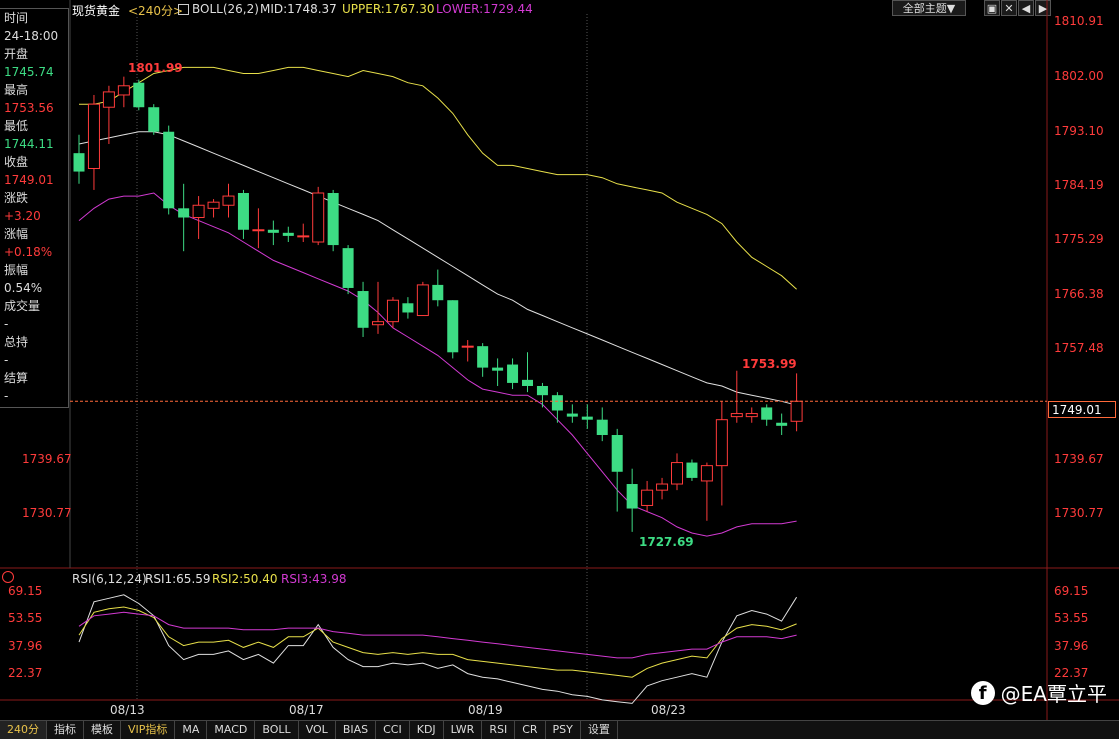 The width and height of the screenshot is (1119, 739). I want to click on tab-macd: MACD, so click(231, 730).